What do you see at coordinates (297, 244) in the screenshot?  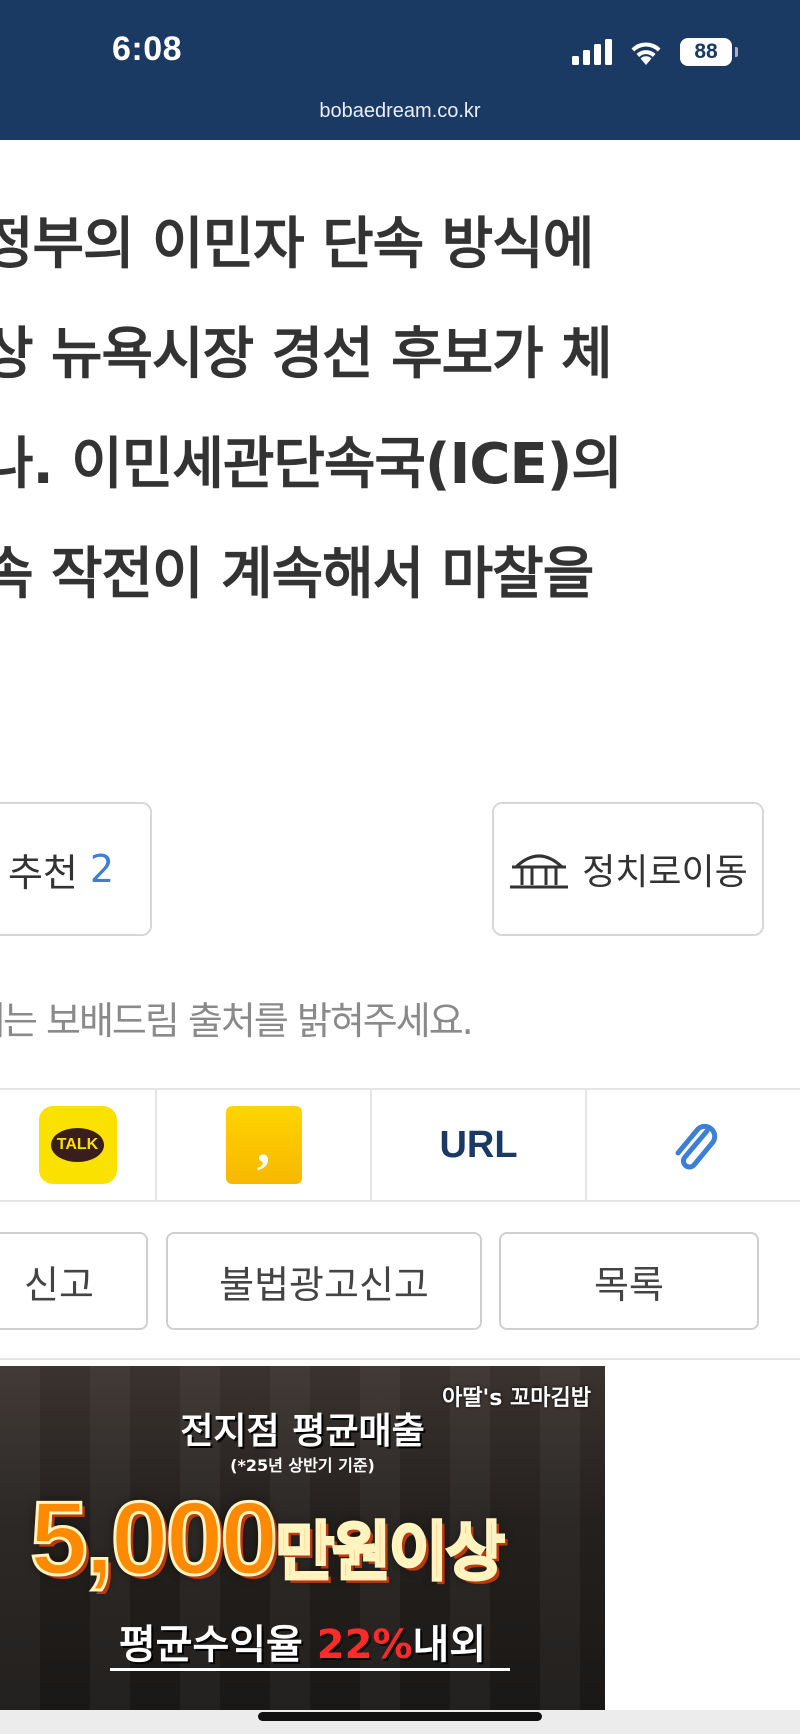 I see `article-line: 정부의 이민자 단속 방식에` at bounding box center [297, 244].